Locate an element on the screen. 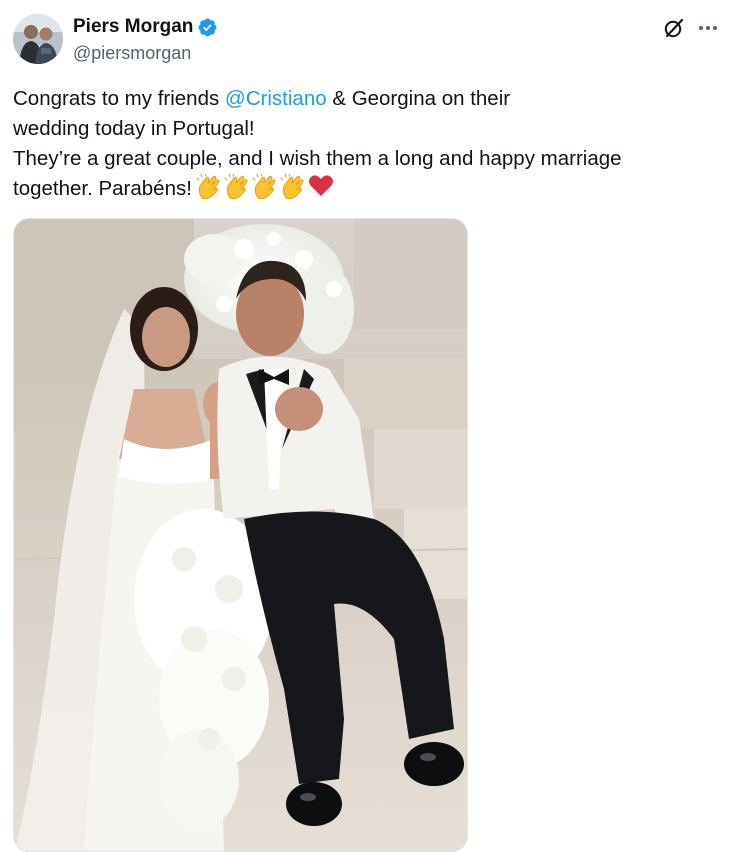  avatar is located at coordinates (38, 39).